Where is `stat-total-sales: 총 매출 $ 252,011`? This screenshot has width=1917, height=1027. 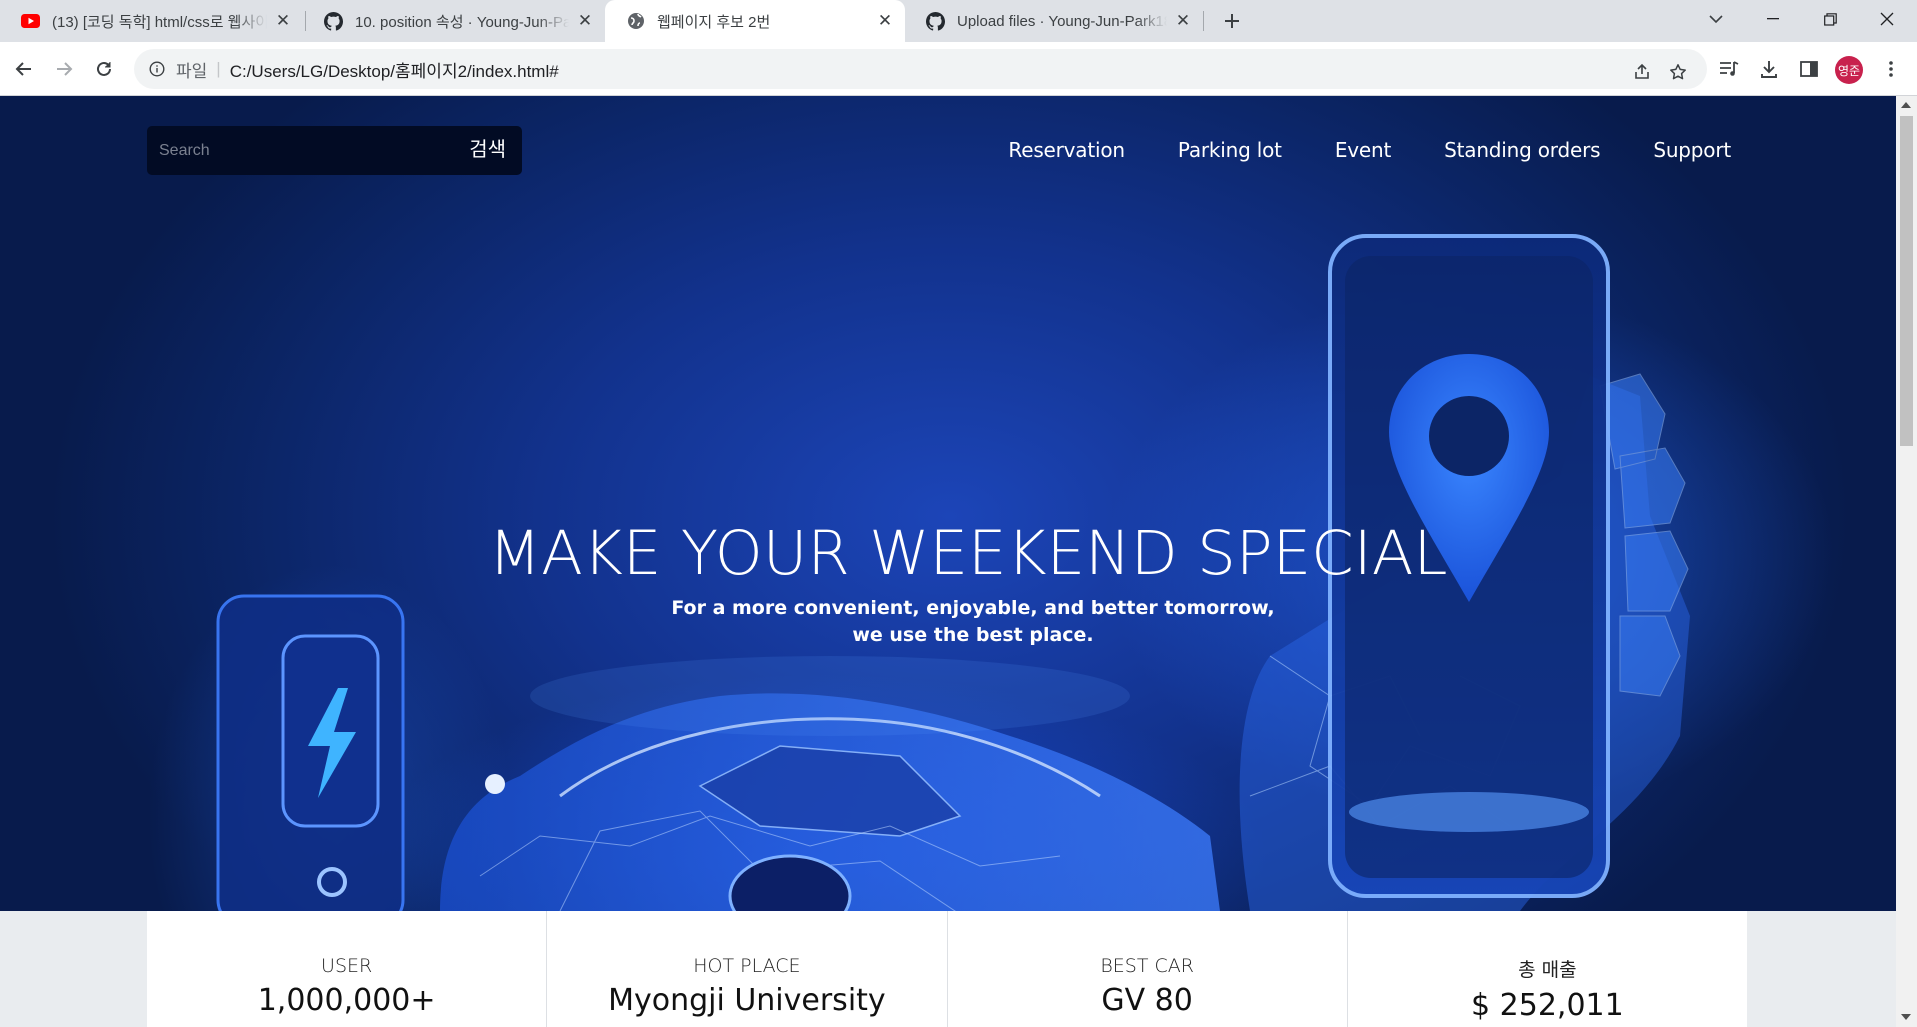
stat-total-sales: 총 매출 $ 252,011 is located at coordinates (1547, 969).